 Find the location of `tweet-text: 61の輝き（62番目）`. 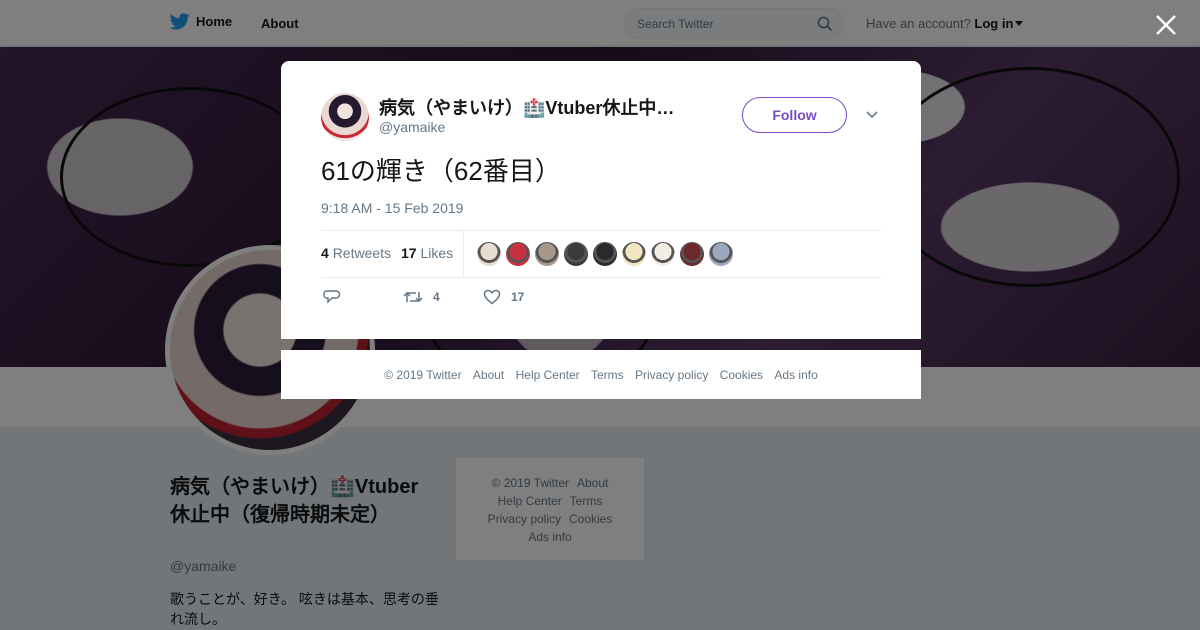

tweet-text: 61の輝き（62番目） is located at coordinates (441, 171).